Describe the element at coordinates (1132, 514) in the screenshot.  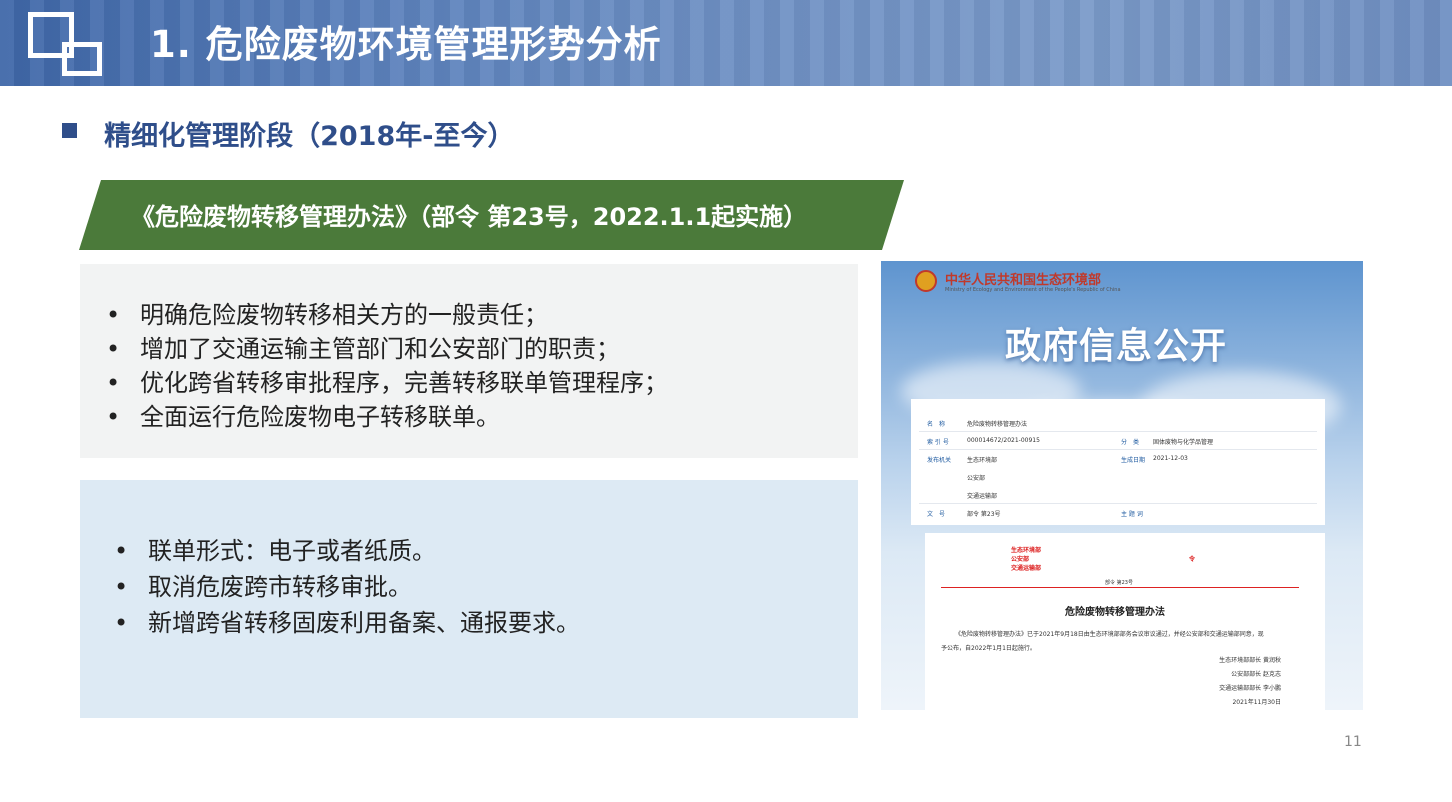
I see `topic-label: 主 题 词` at that location.